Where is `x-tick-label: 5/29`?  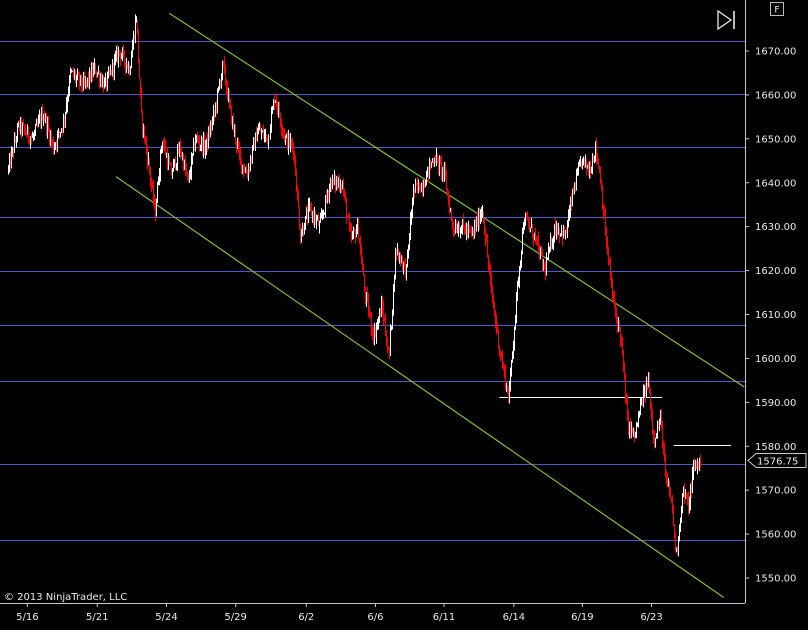
x-tick-label: 5/29 is located at coordinates (235, 617).